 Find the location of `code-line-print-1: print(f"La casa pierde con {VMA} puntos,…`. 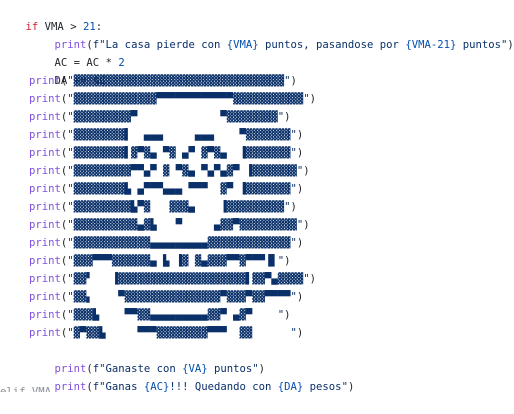

code-line-print-1: print(f"La casa pierde con {VMA} puntos,… is located at coordinates (284, 45).